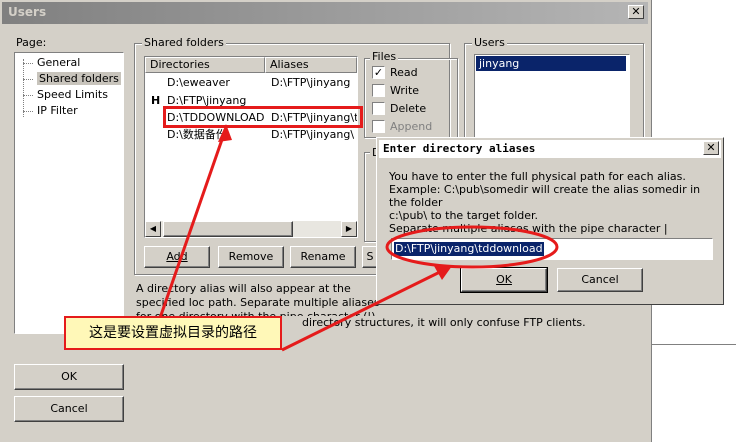 This screenshot has width=736, height=442. I want to click on arrowhead-icon, so click(225, 133).